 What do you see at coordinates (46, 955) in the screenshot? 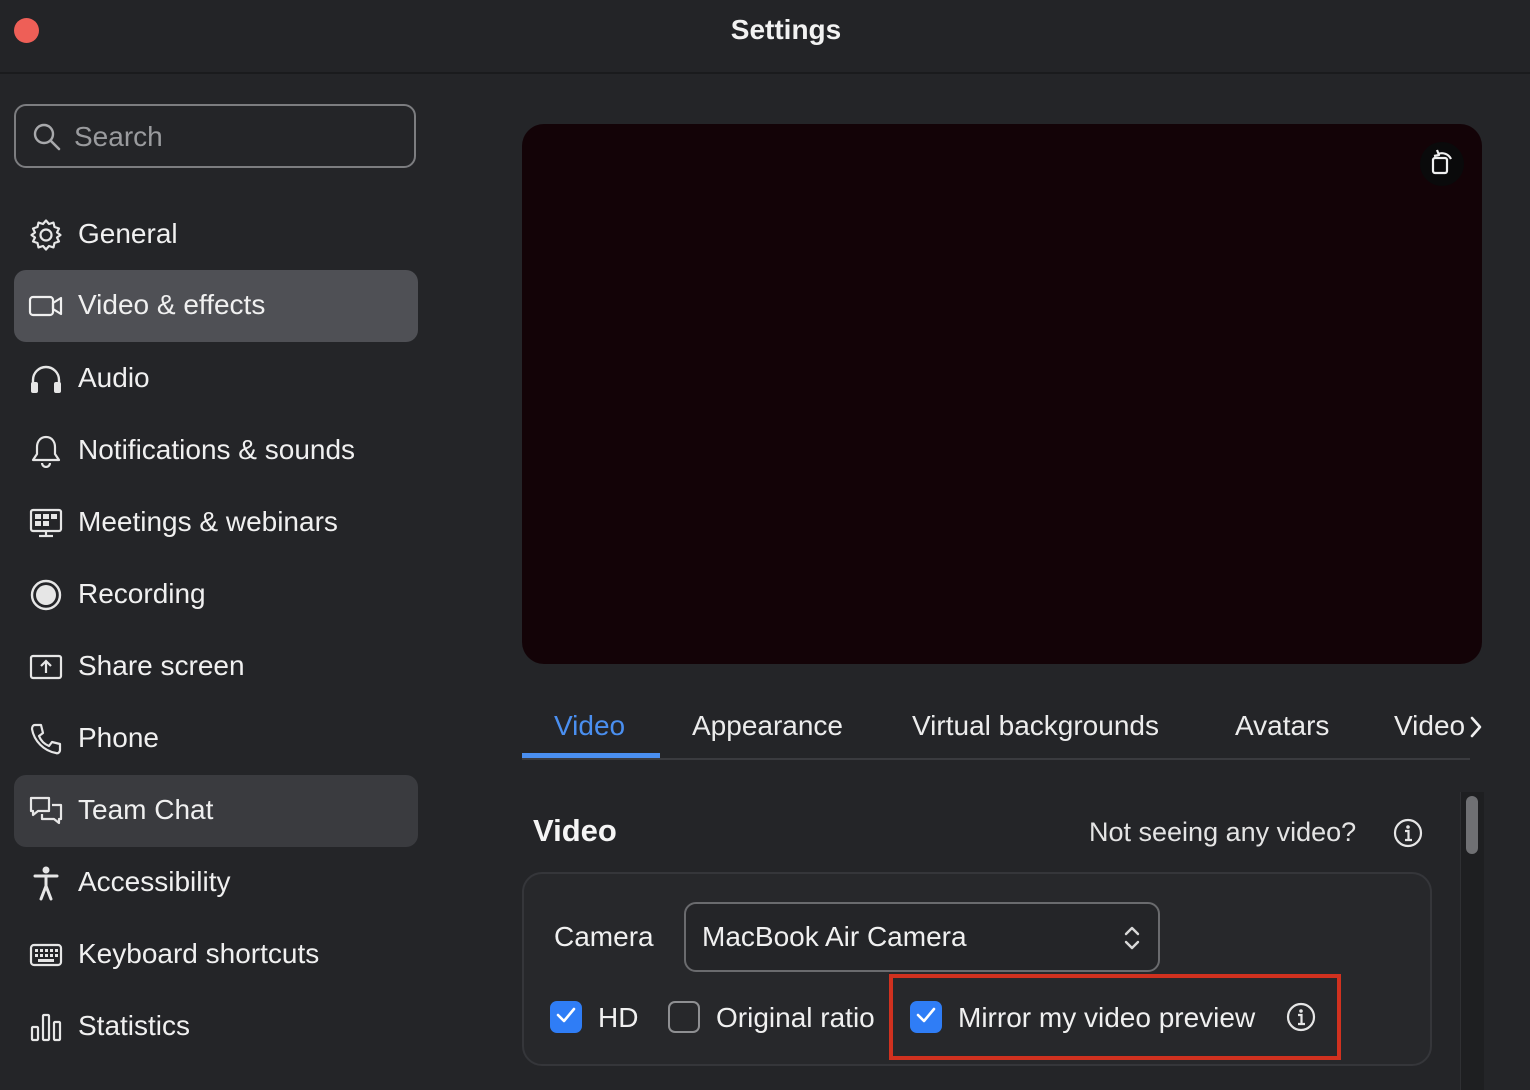
I see `keyboard-icon` at bounding box center [46, 955].